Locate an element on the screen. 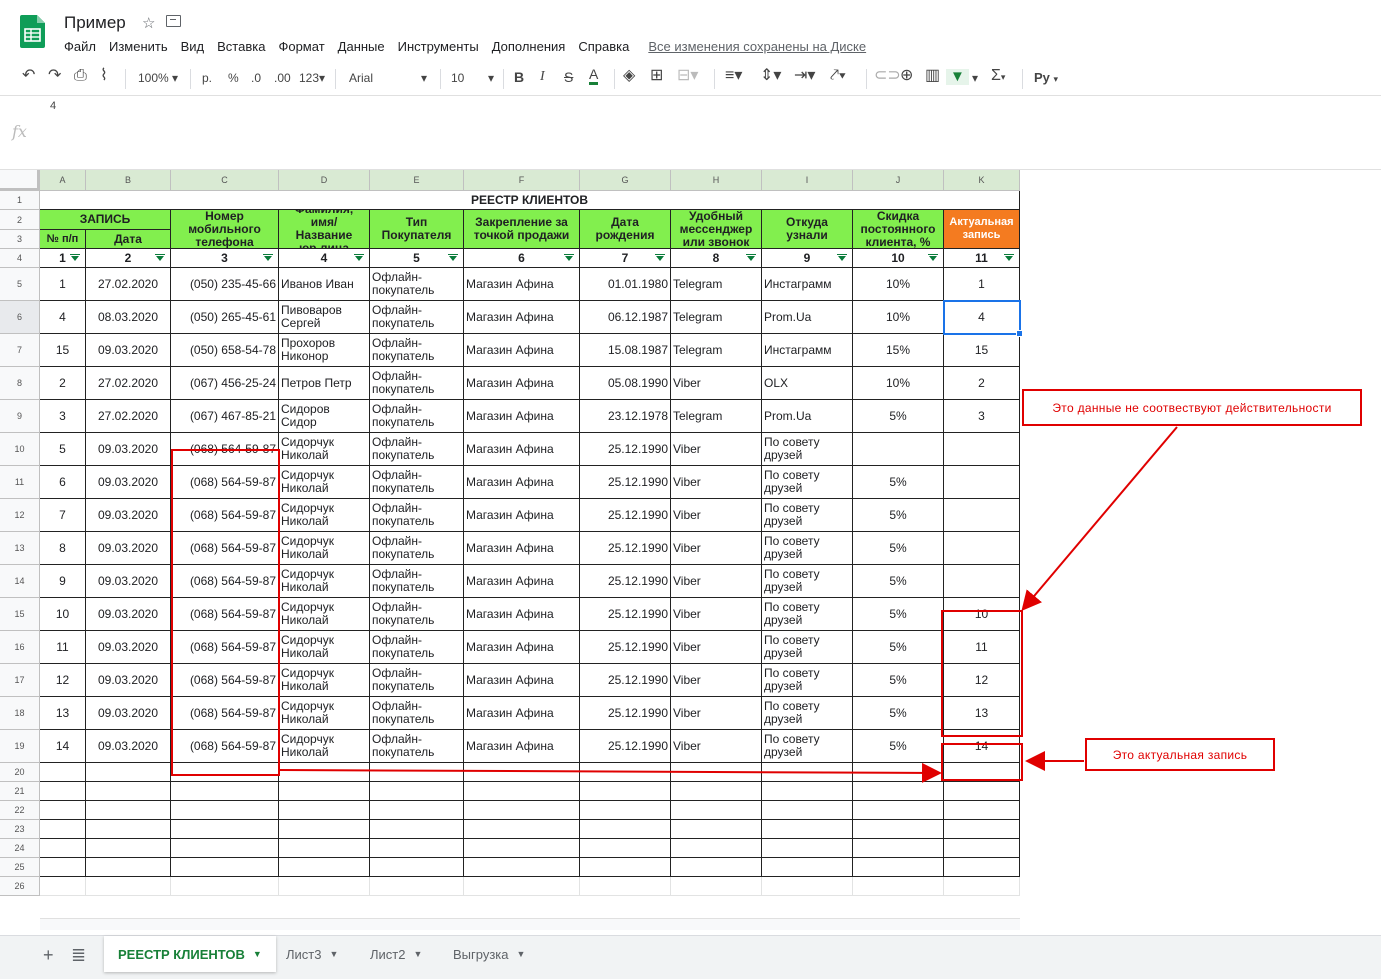 This screenshot has height=979, width=1381. cell-r19-D: Сидорчук Николай is located at coordinates (324, 746).